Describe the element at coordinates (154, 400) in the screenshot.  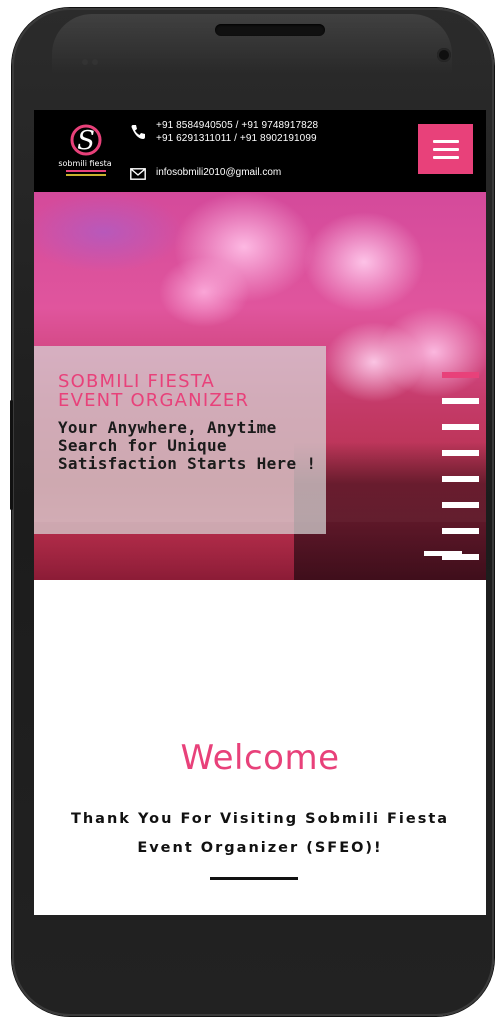
I see `hero-title-line-2: EVENT ORGANIZER` at that location.